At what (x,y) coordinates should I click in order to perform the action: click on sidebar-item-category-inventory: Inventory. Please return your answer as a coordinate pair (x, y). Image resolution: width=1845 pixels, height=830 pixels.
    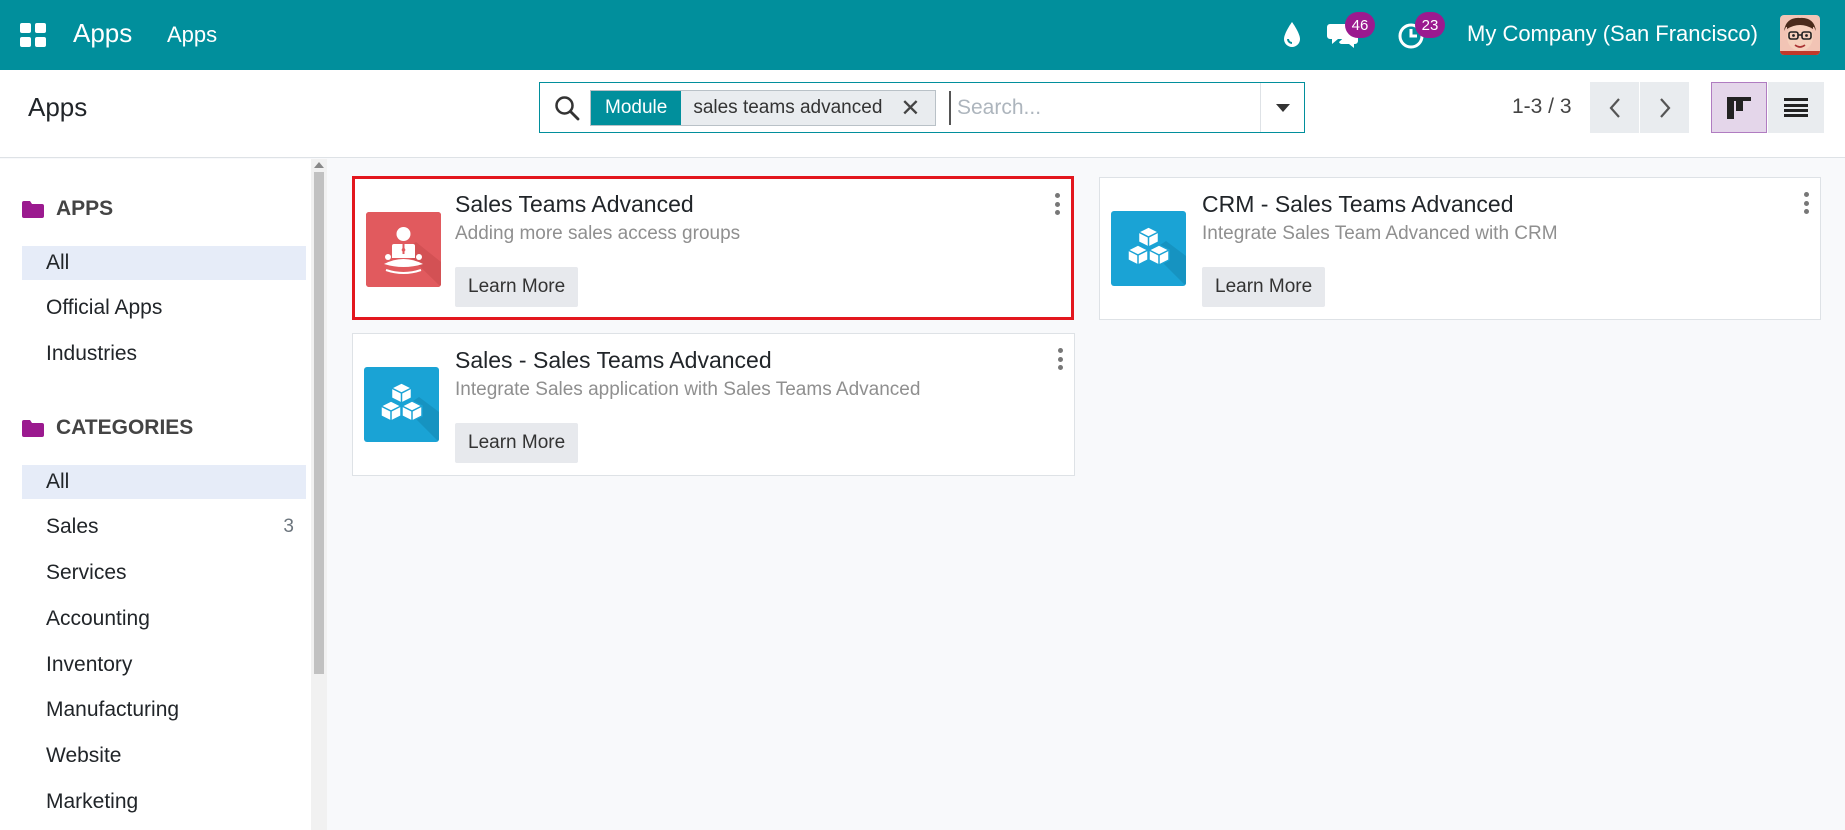
    Looking at the image, I should click on (164, 665).